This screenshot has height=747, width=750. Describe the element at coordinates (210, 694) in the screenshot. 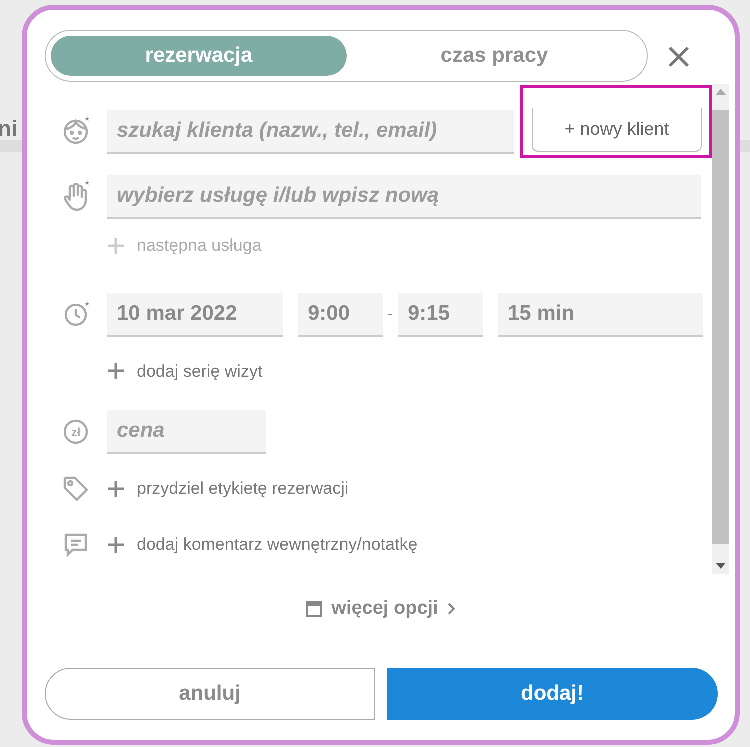

I see `cancel-button: anuluj` at that location.